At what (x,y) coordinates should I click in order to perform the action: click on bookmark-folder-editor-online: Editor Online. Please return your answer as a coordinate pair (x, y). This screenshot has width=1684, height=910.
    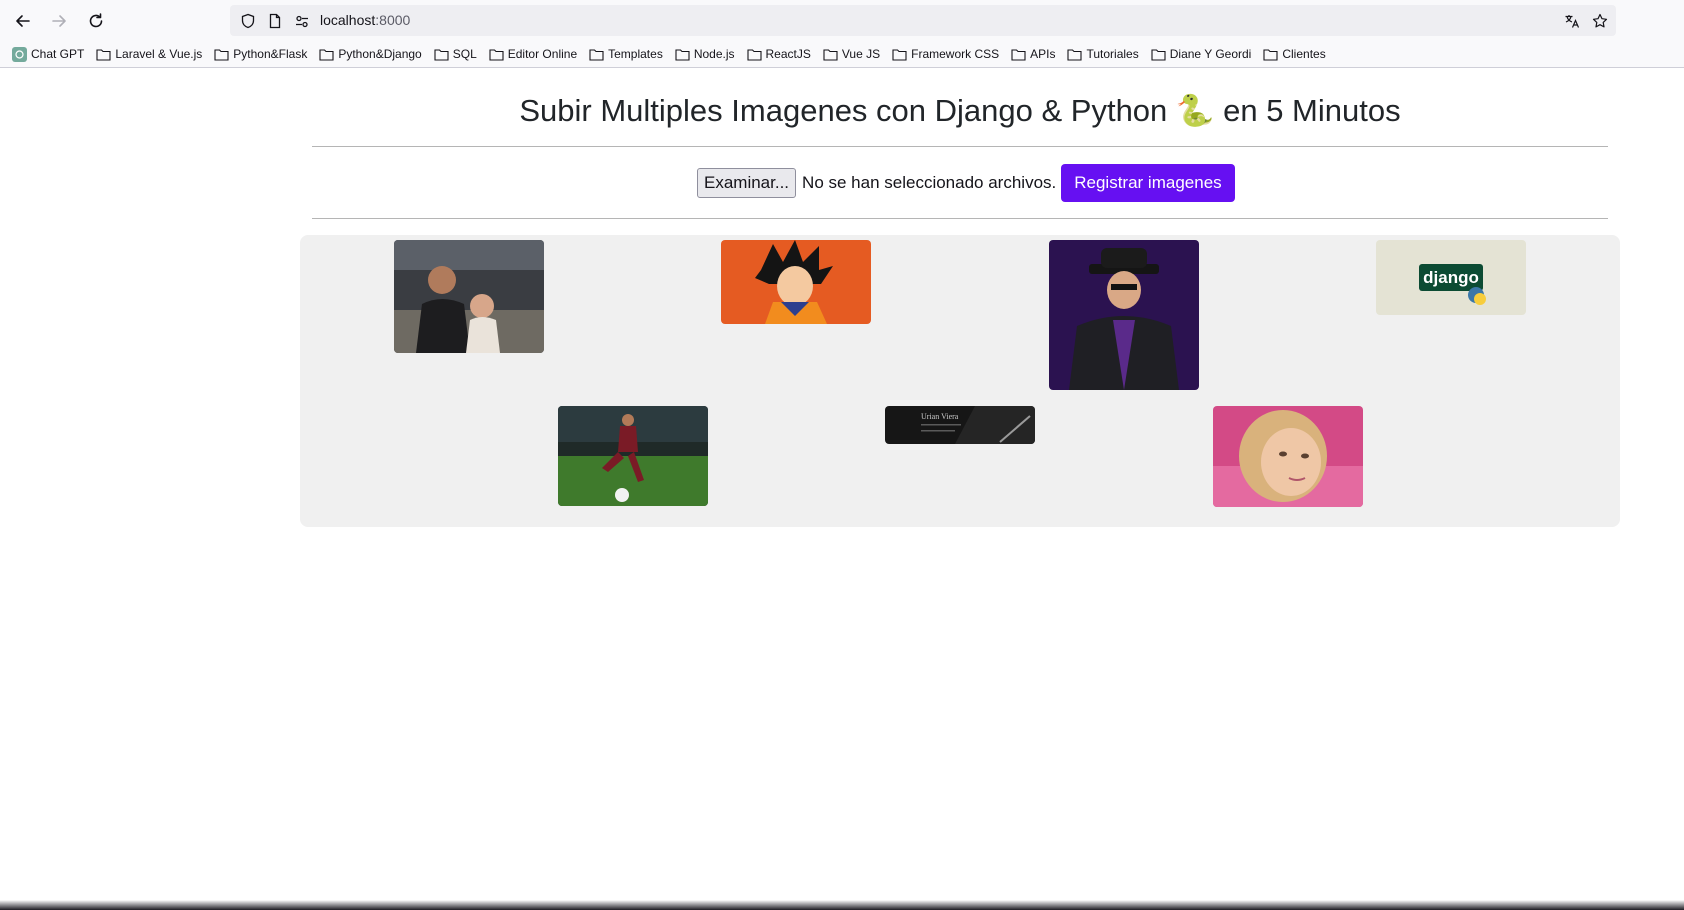
    Looking at the image, I should click on (533, 54).